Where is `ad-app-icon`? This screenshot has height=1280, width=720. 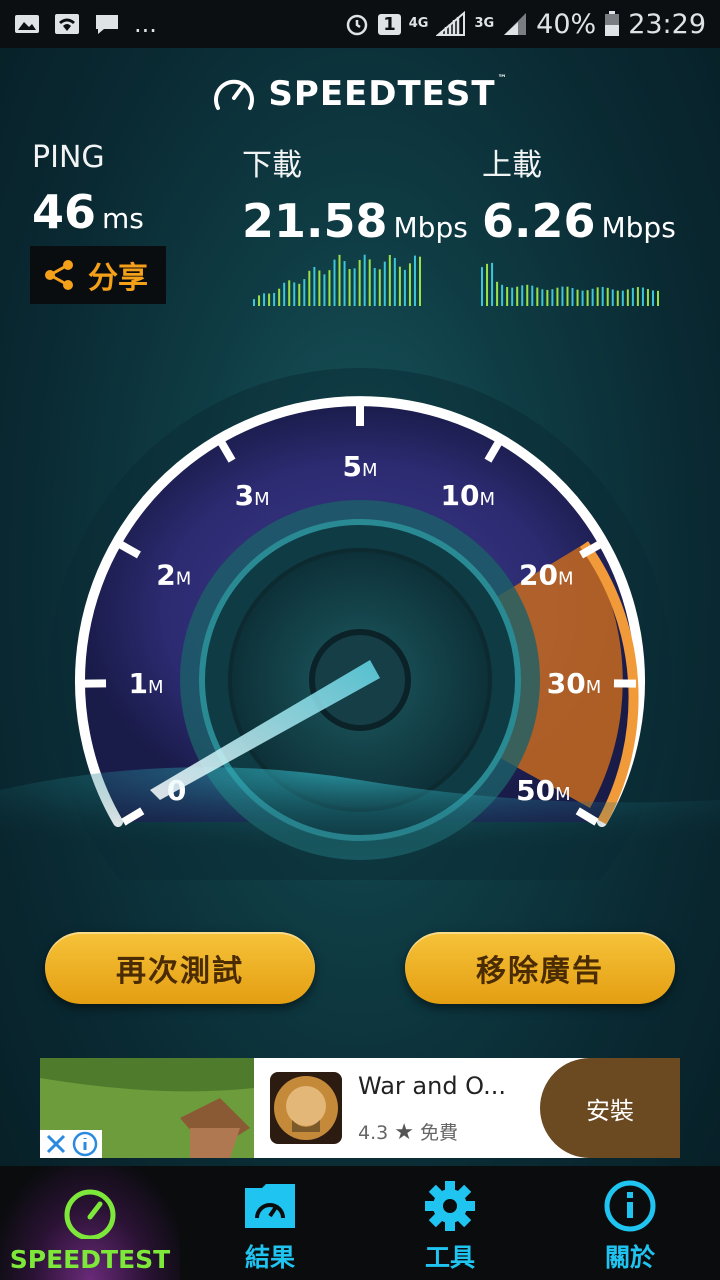 ad-app-icon is located at coordinates (306, 1108).